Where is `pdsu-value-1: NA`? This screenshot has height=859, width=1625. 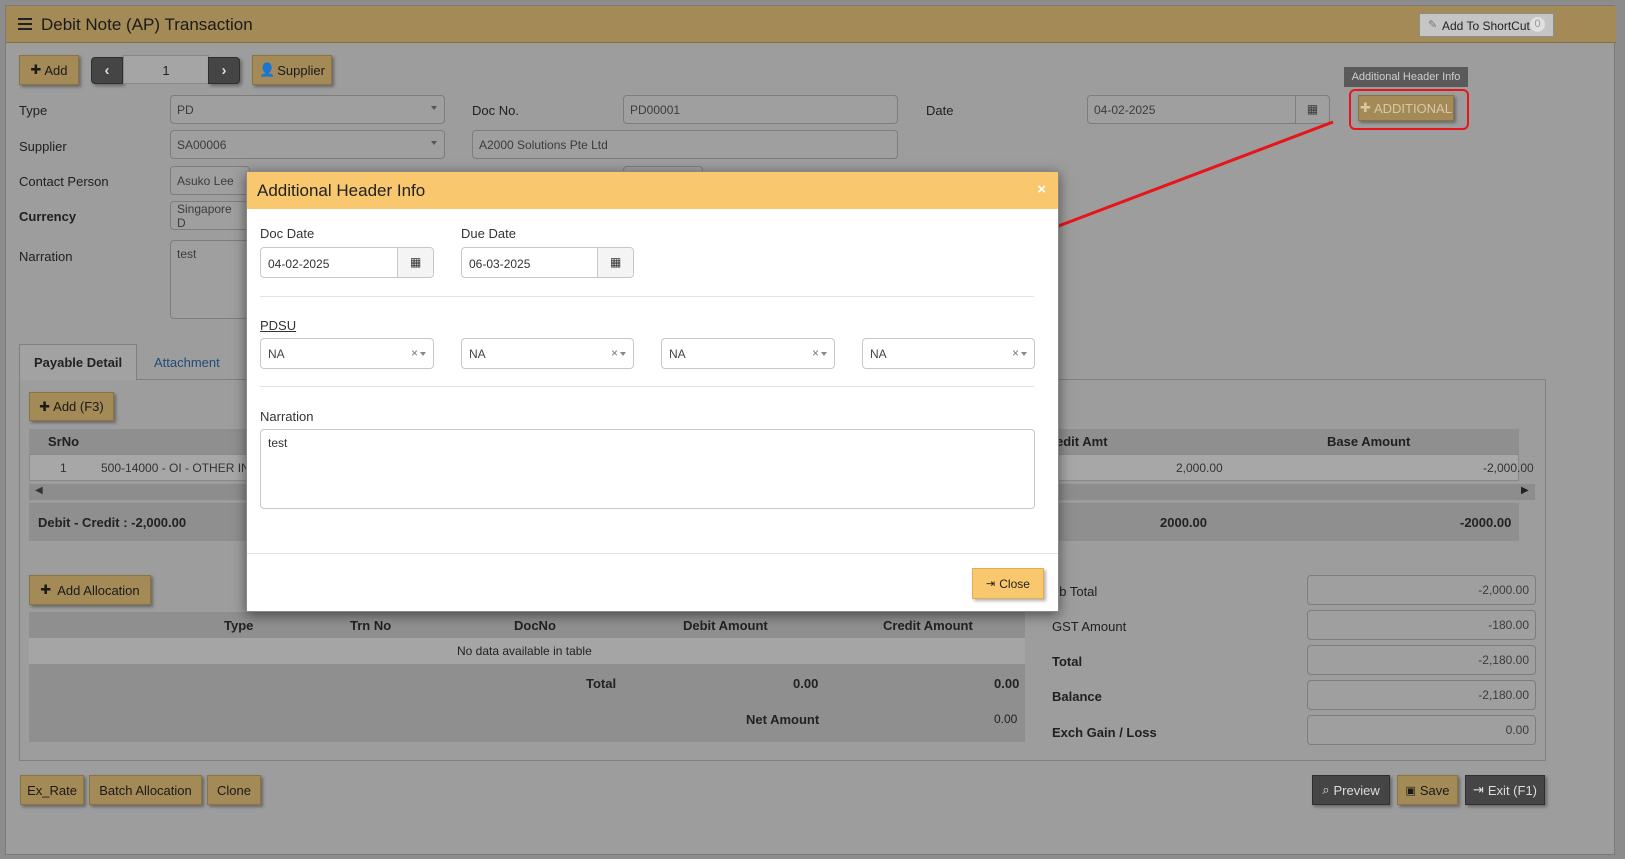
pdsu-value-1: NA is located at coordinates (276, 354).